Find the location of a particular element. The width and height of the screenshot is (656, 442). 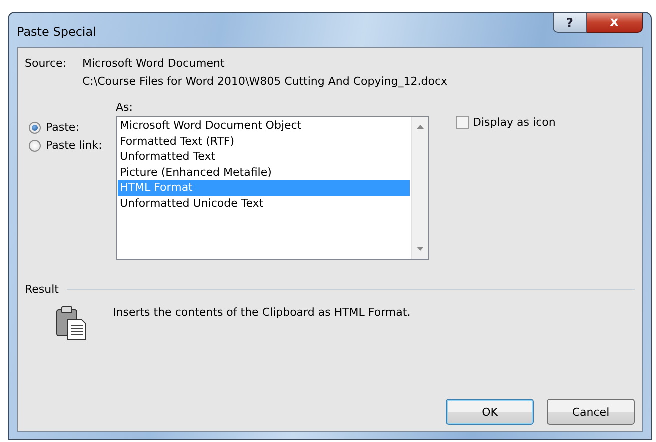

close-button: x is located at coordinates (615, 23).